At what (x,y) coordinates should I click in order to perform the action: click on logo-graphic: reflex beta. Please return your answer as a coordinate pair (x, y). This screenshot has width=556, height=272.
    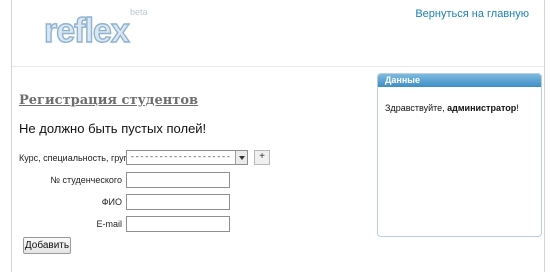
    Looking at the image, I should click on (95, 28).